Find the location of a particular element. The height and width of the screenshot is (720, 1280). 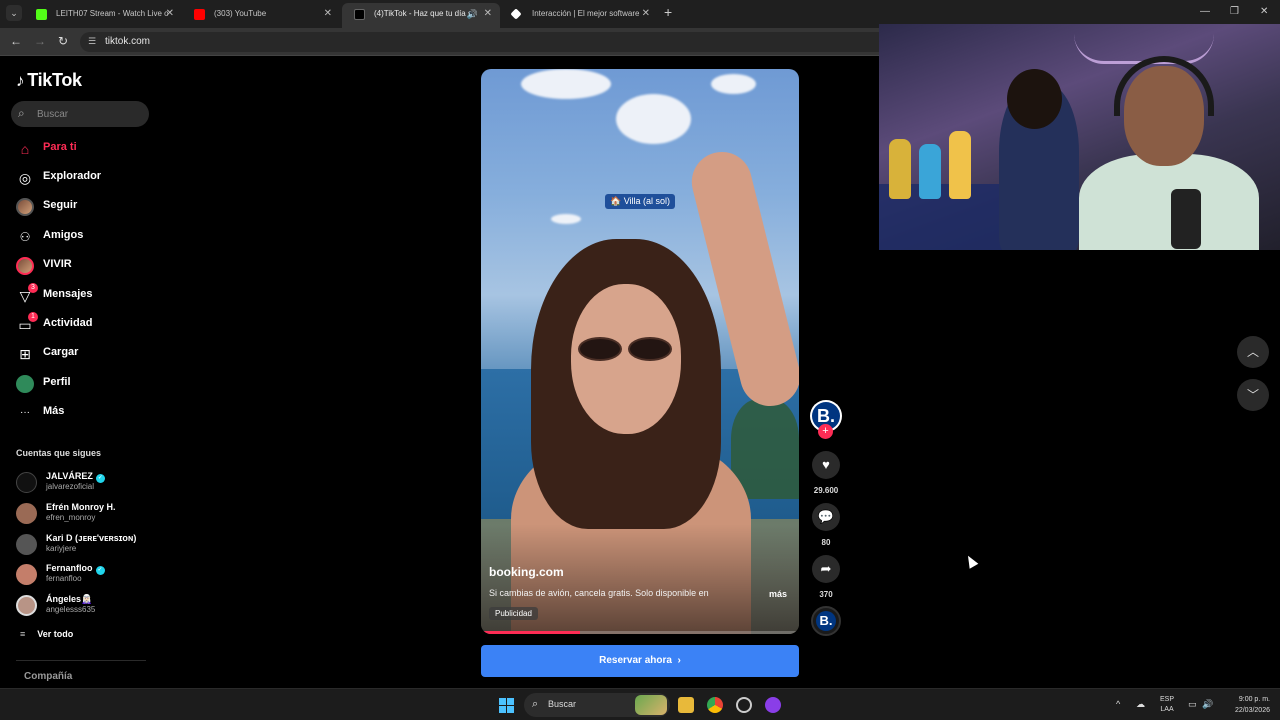

comment-icon: 💬 is located at coordinates (826, 516).